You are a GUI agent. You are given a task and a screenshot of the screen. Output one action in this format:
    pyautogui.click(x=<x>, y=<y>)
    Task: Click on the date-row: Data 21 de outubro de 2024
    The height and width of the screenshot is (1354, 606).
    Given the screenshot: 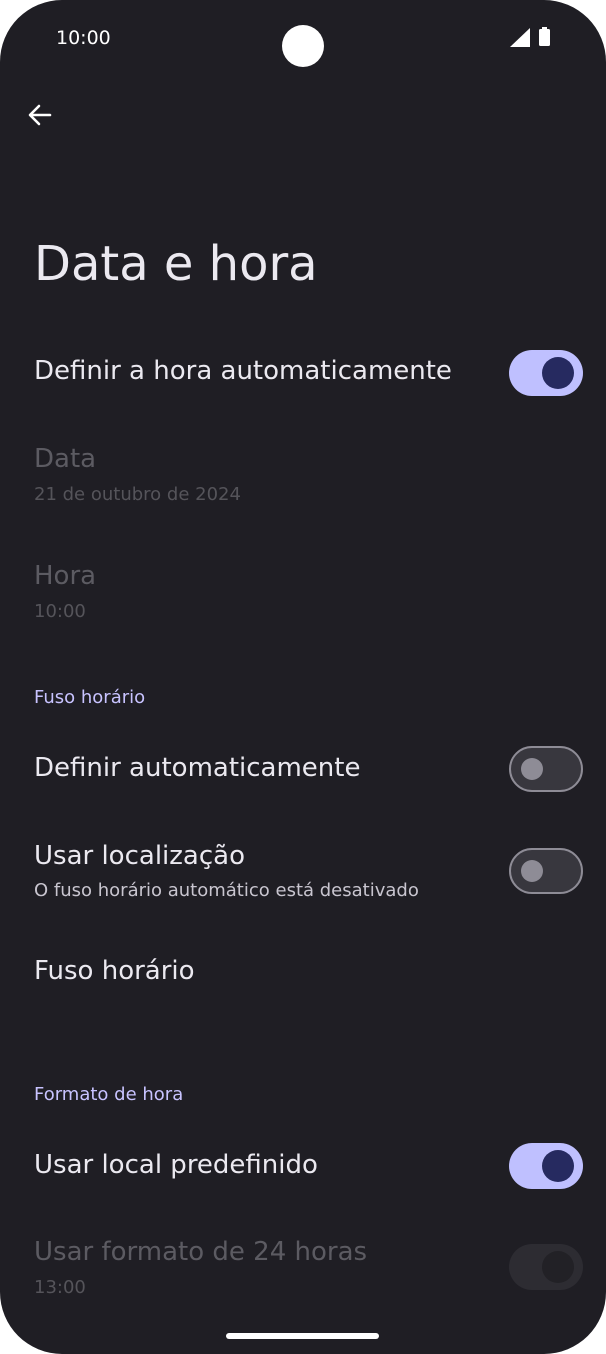 What is the action you would take?
    pyautogui.click(x=303, y=470)
    